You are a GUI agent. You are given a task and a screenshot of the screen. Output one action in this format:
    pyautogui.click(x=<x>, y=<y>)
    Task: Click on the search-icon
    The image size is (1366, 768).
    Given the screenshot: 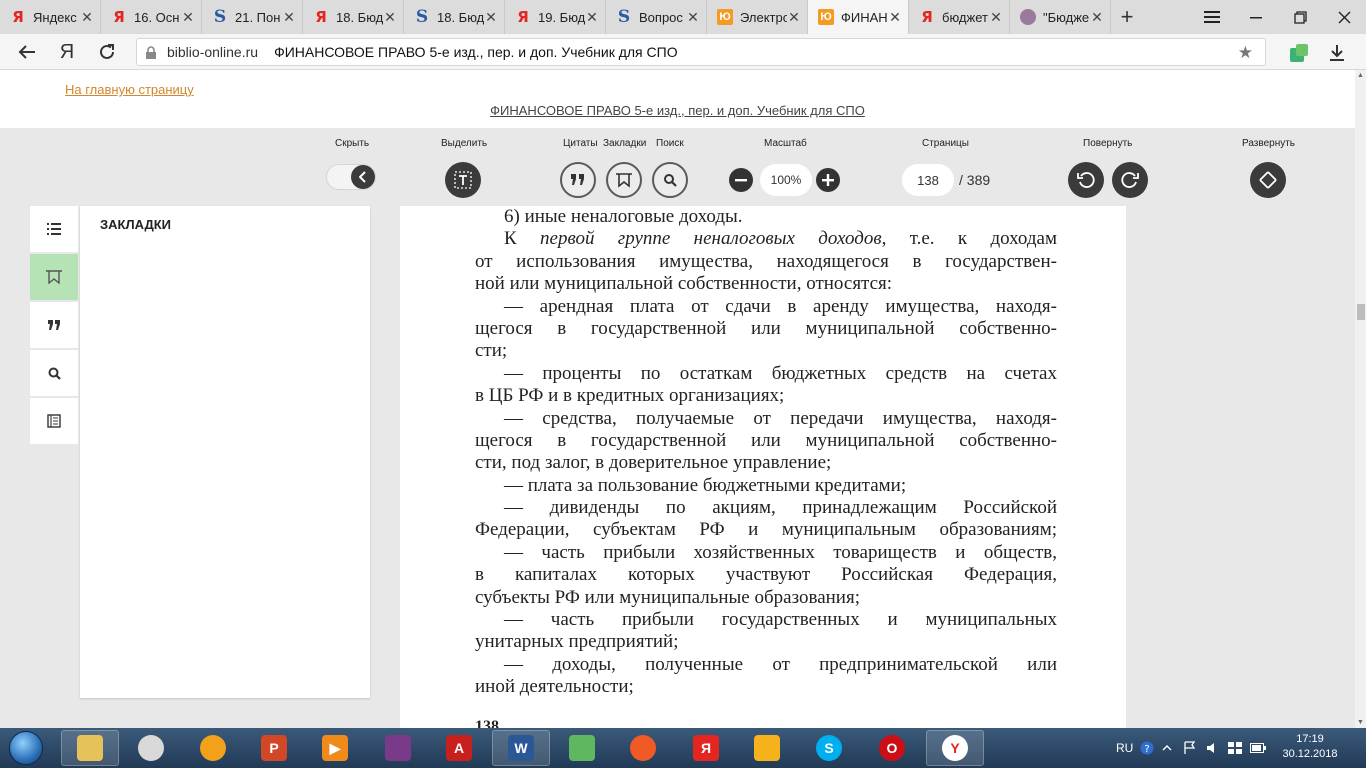 What is the action you would take?
    pyautogui.click(x=670, y=180)
    